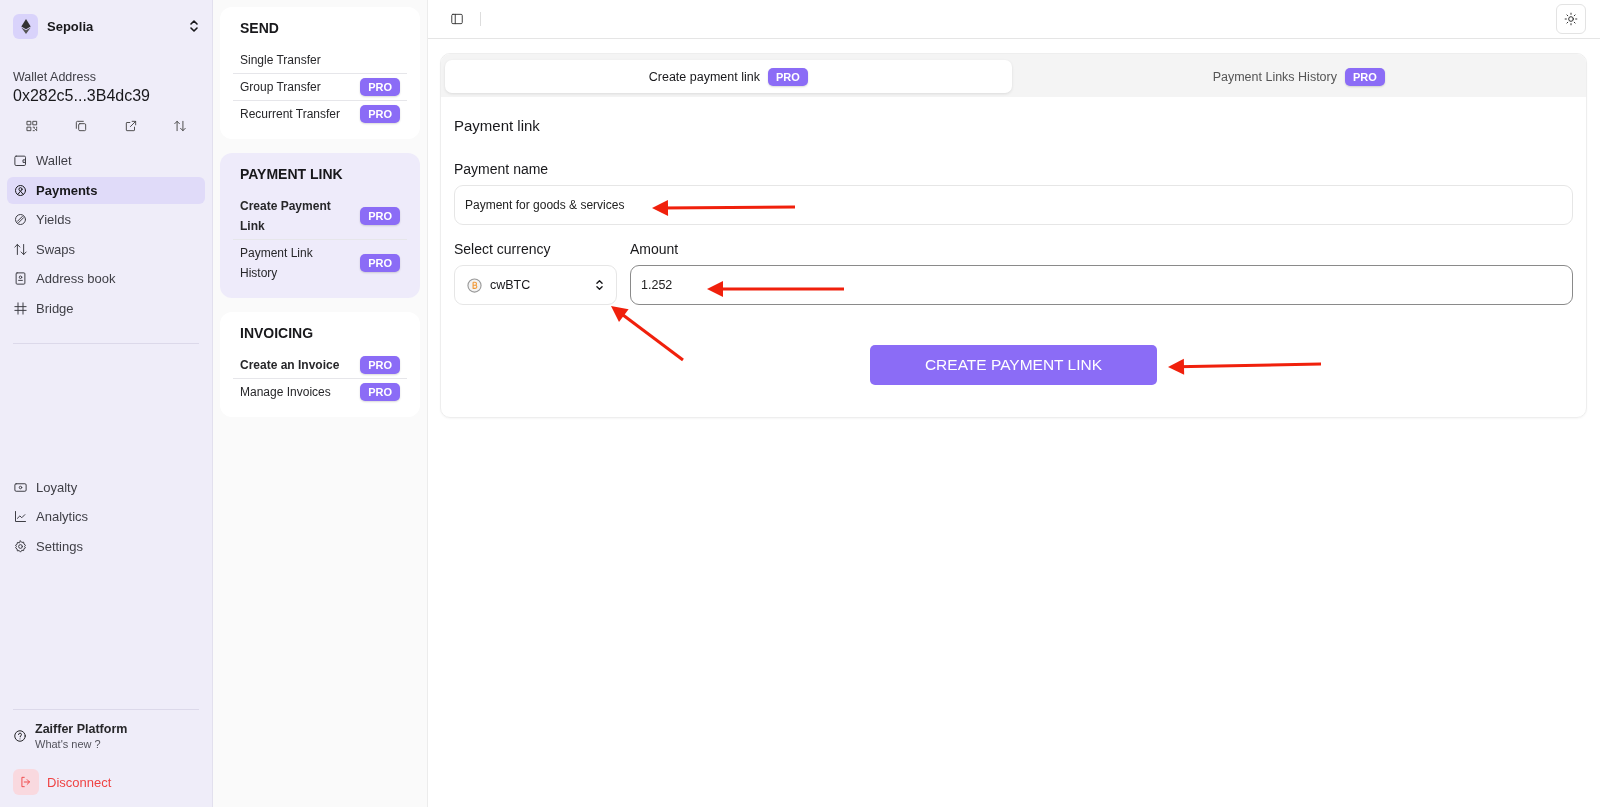 The image size is (1600, 807). Describe the element at coordinates (26, 782) in the screenshot. I see `logout-icon` at that location.